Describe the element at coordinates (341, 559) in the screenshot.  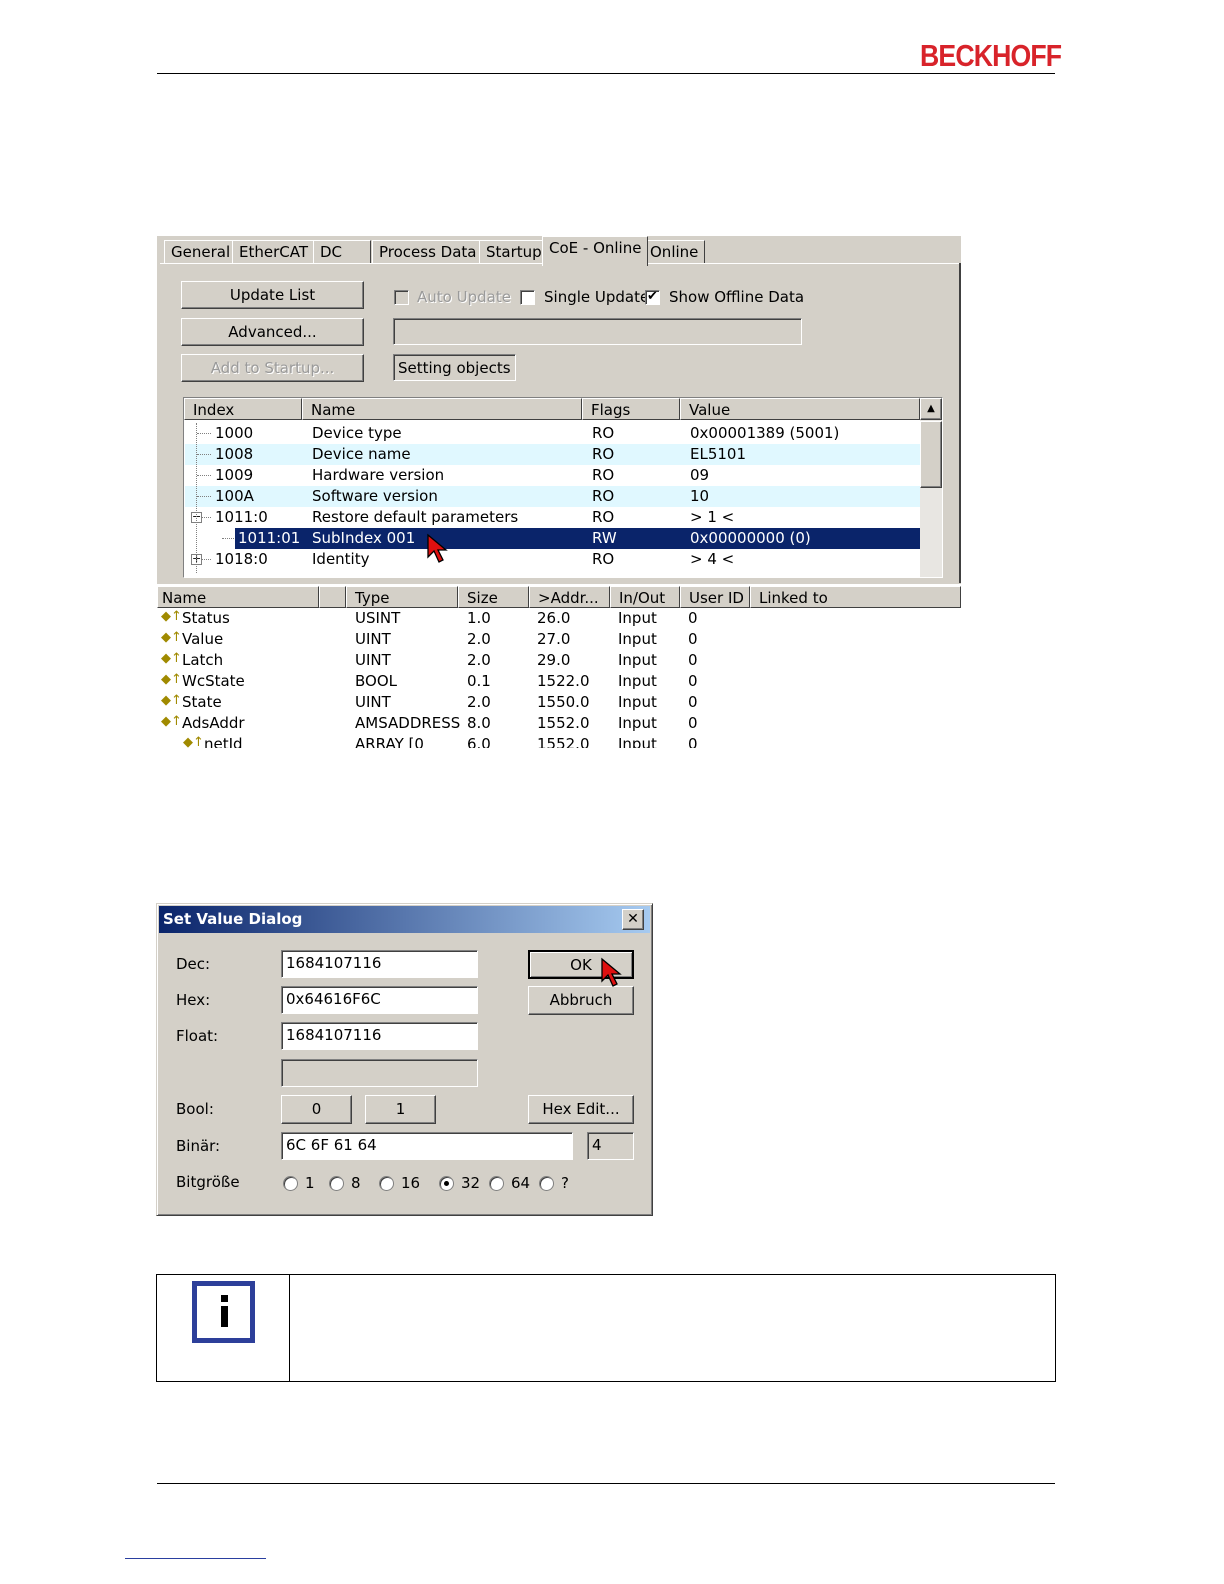
I see `name-cell: Identity` at that location.